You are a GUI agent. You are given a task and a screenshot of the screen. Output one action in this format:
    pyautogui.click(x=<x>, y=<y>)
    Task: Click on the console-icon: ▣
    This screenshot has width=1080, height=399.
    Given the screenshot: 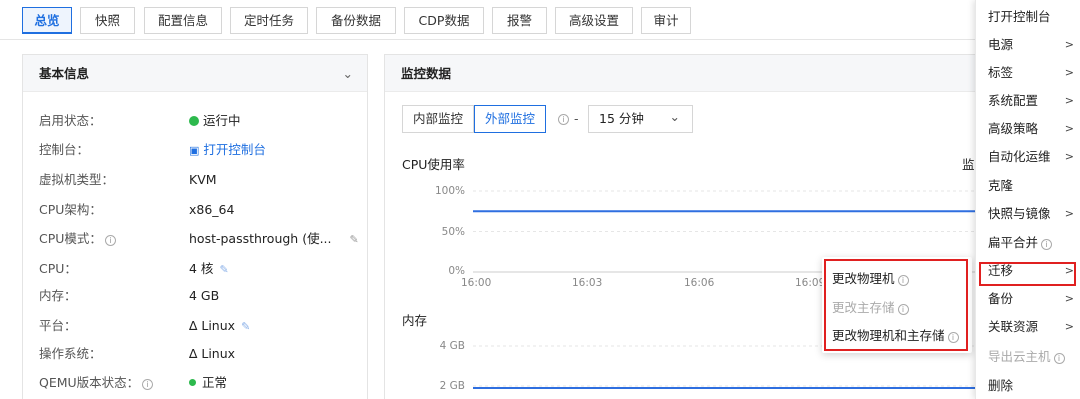 What is the action you would take?
    pyautogui.click(x=194, y=150)
    